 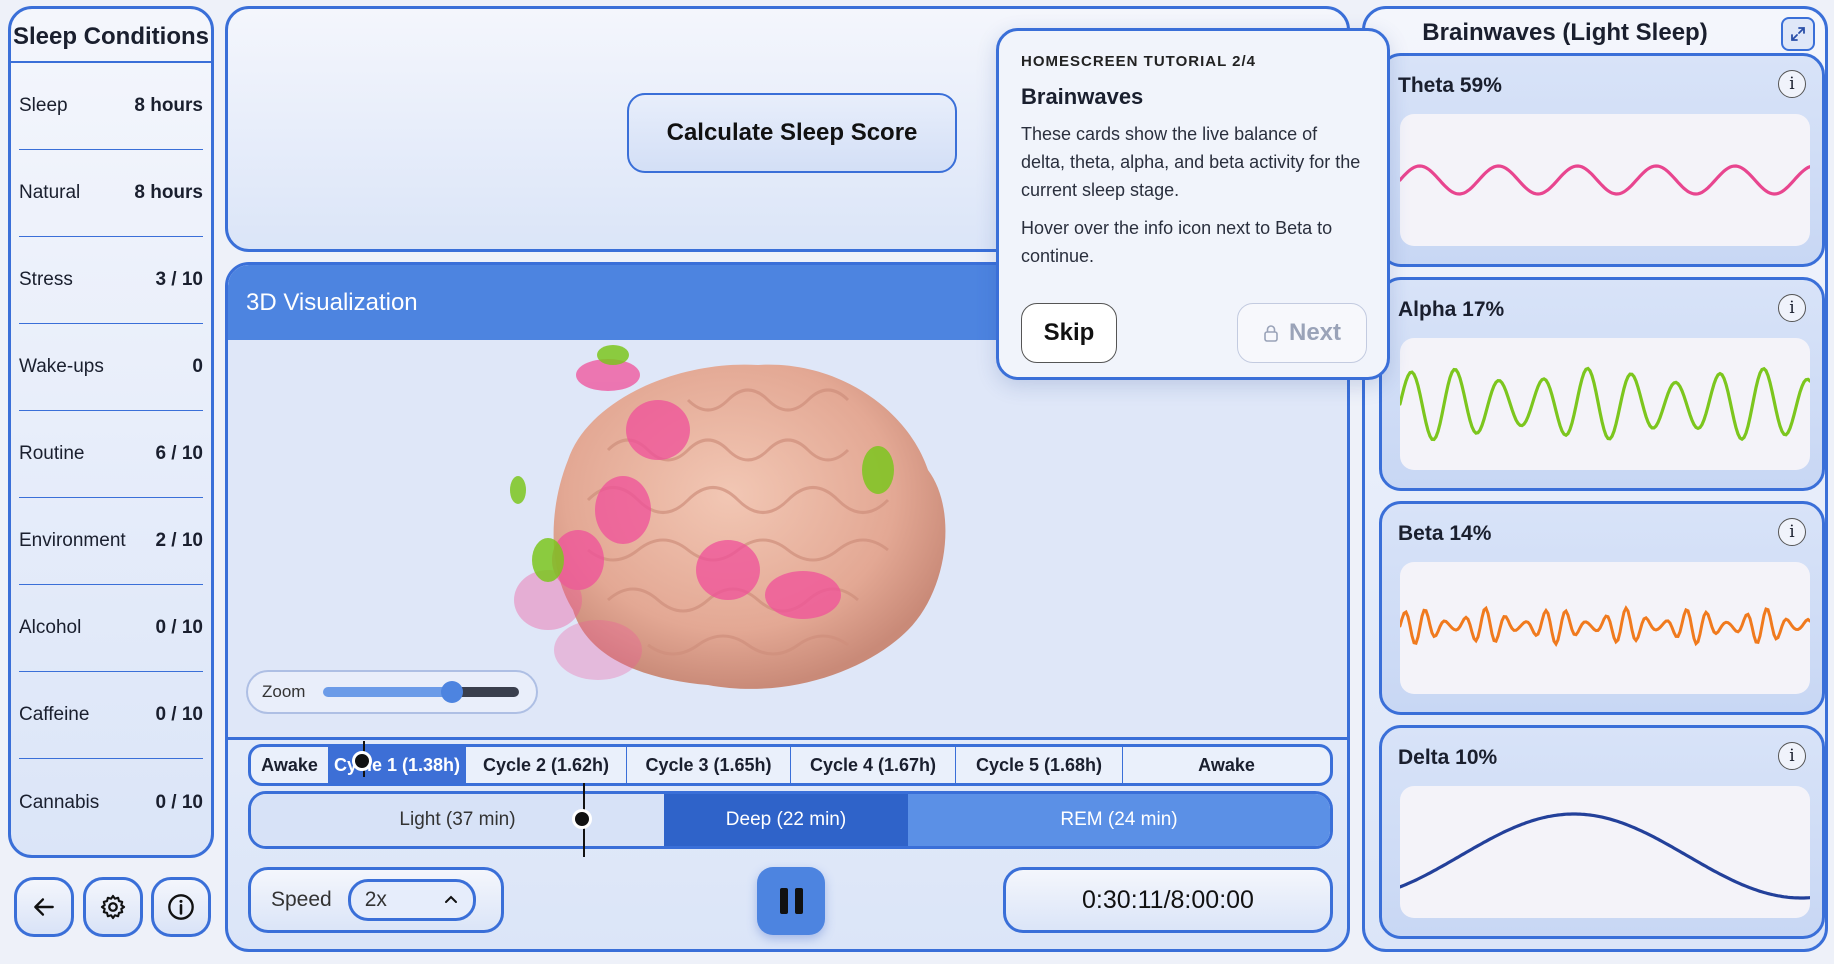 I want to click on theta-info-icon: i, so click(x=1792, y=84).